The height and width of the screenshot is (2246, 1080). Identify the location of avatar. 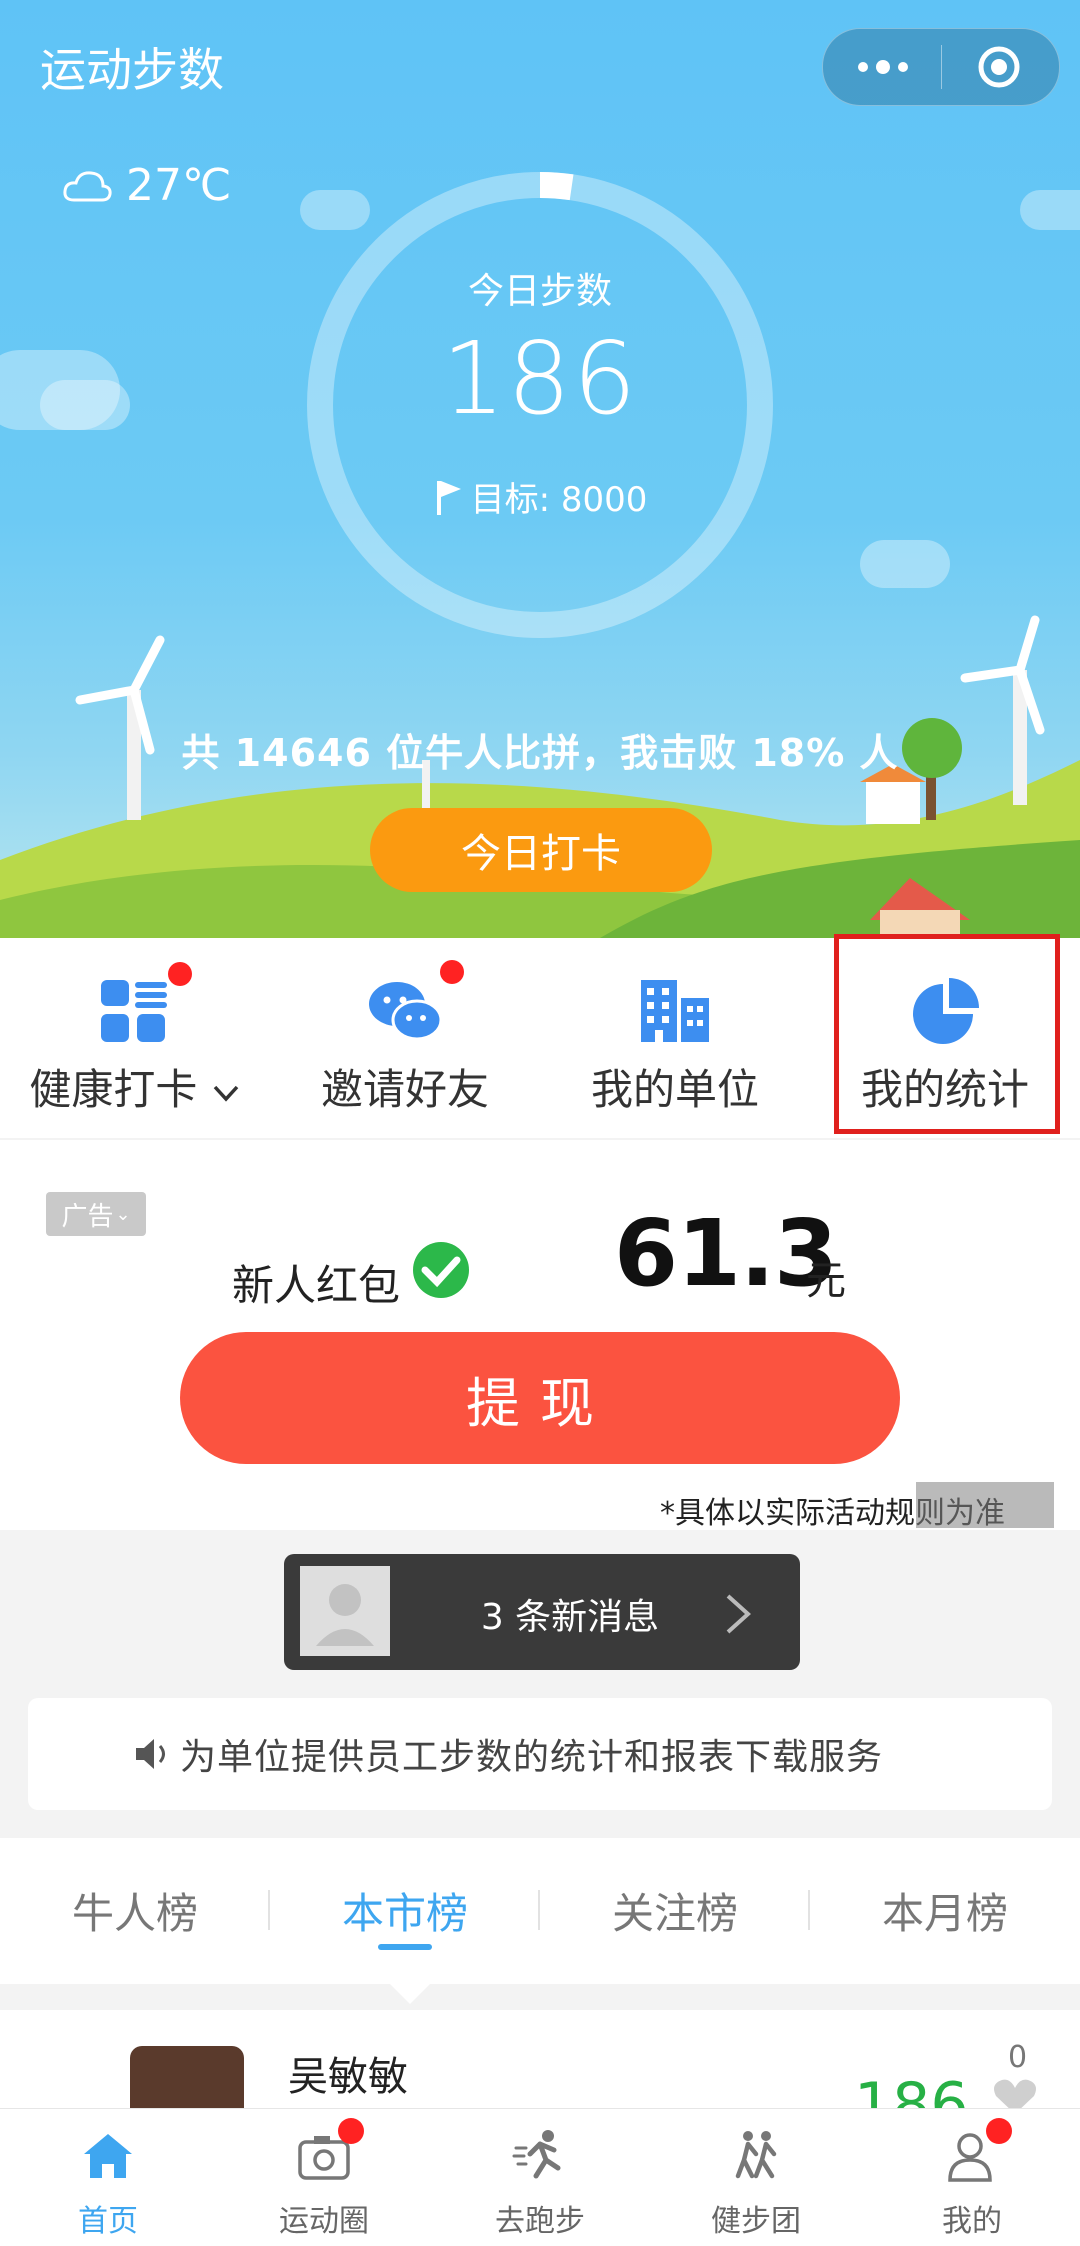
(345, 1611).